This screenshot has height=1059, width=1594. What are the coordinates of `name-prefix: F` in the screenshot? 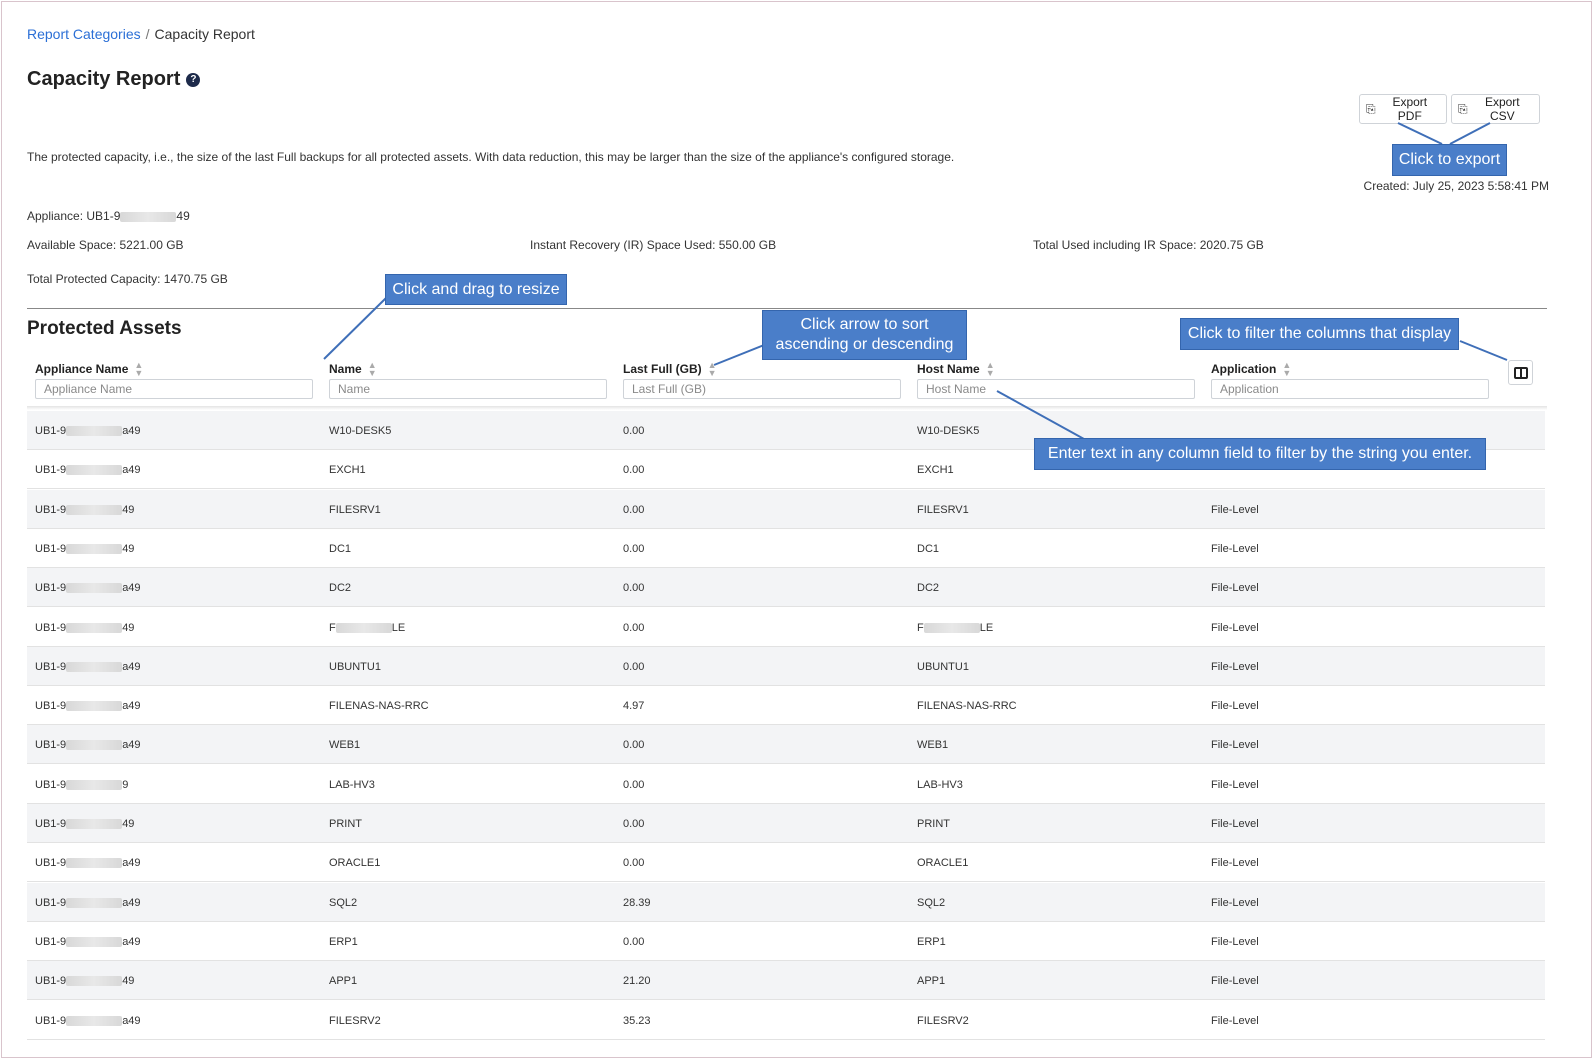 It's located at (332, 627).